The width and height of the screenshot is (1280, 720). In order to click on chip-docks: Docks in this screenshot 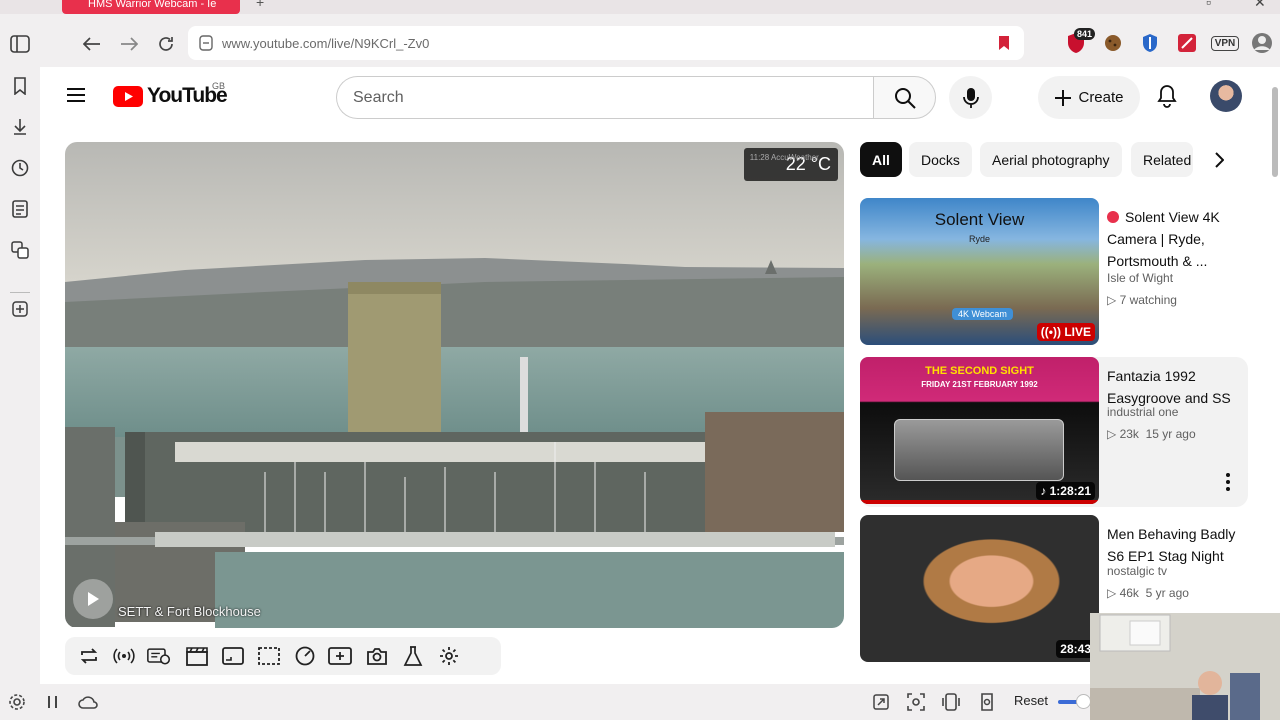, I will do `click(940, 159)`.